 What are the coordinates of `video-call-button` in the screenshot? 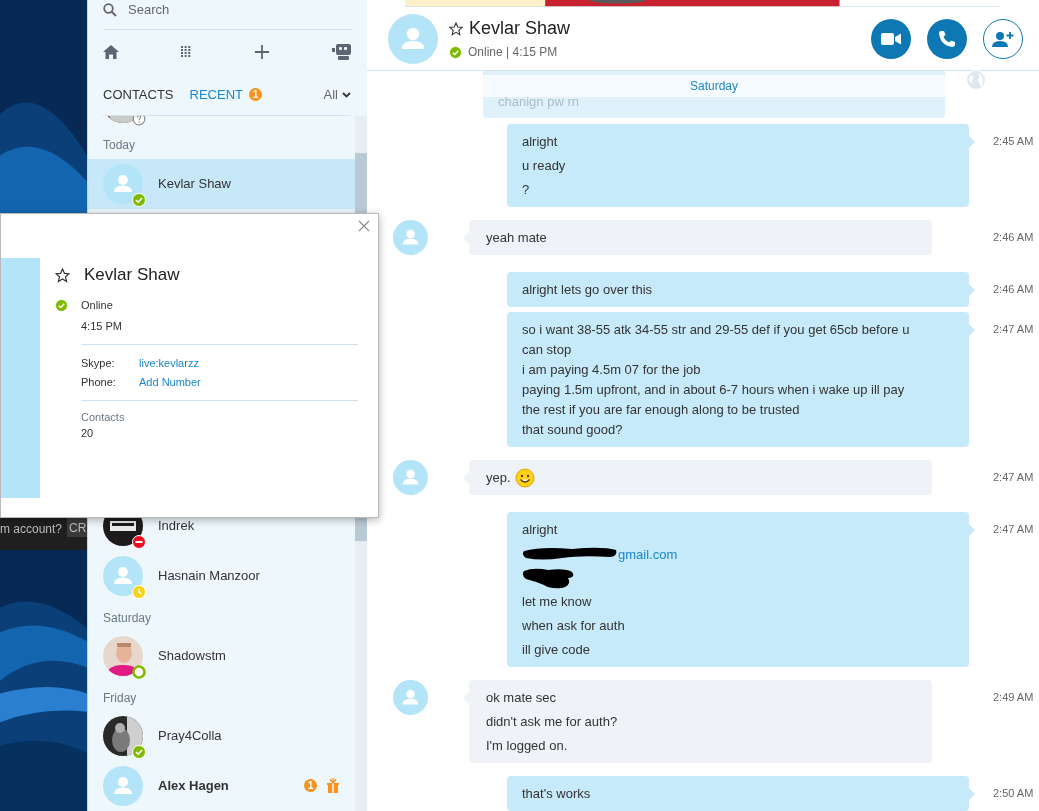 It's located at (891, 38).